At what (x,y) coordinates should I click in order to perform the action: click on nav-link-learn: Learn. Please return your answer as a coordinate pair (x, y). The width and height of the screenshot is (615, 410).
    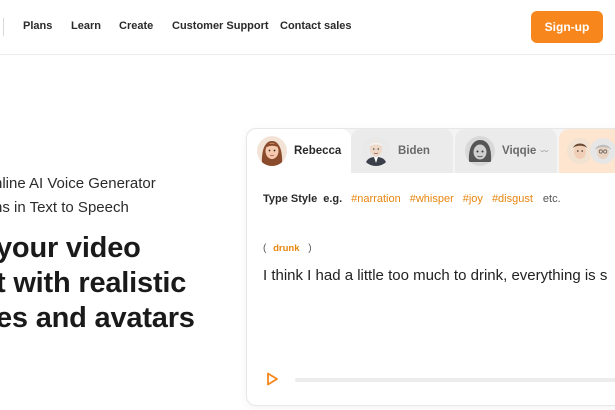
    Looking at the image, I should click on (86, 26).